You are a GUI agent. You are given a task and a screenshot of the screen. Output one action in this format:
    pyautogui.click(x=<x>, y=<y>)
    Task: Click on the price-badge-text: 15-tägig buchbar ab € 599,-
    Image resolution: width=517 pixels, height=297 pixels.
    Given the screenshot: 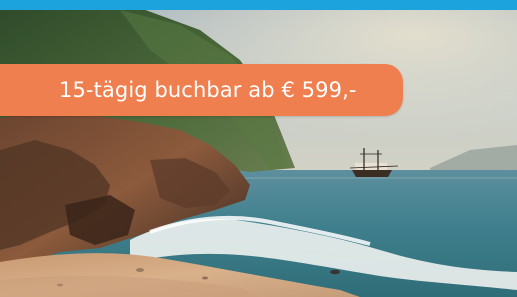 What is the action you would take?
    pyautogui.click(x=208, y=90)
    